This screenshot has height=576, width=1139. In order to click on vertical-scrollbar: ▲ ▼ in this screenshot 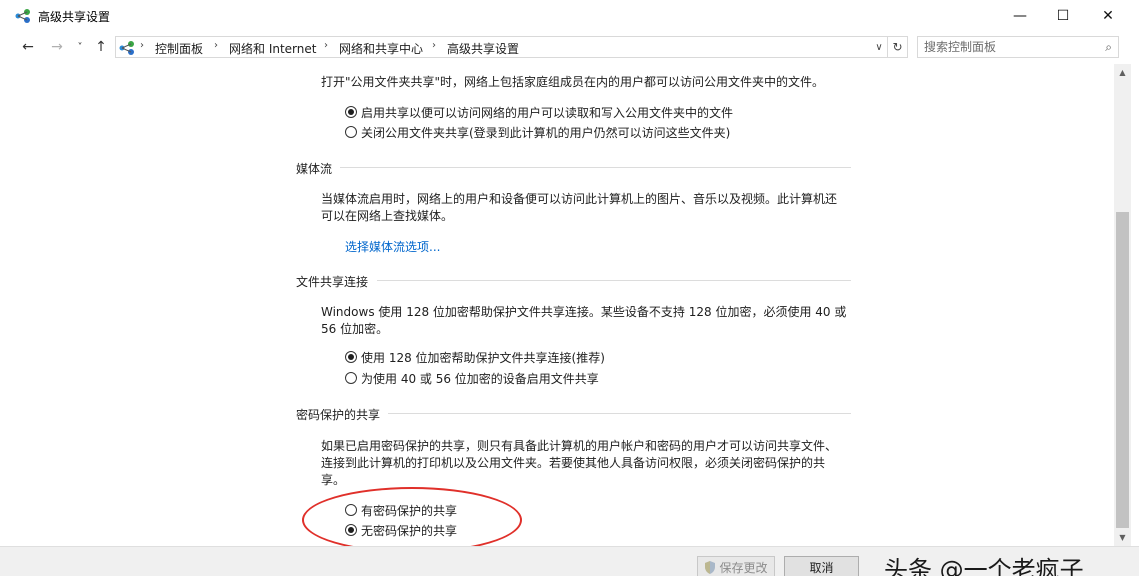, I will do `click(1122, 305)`.